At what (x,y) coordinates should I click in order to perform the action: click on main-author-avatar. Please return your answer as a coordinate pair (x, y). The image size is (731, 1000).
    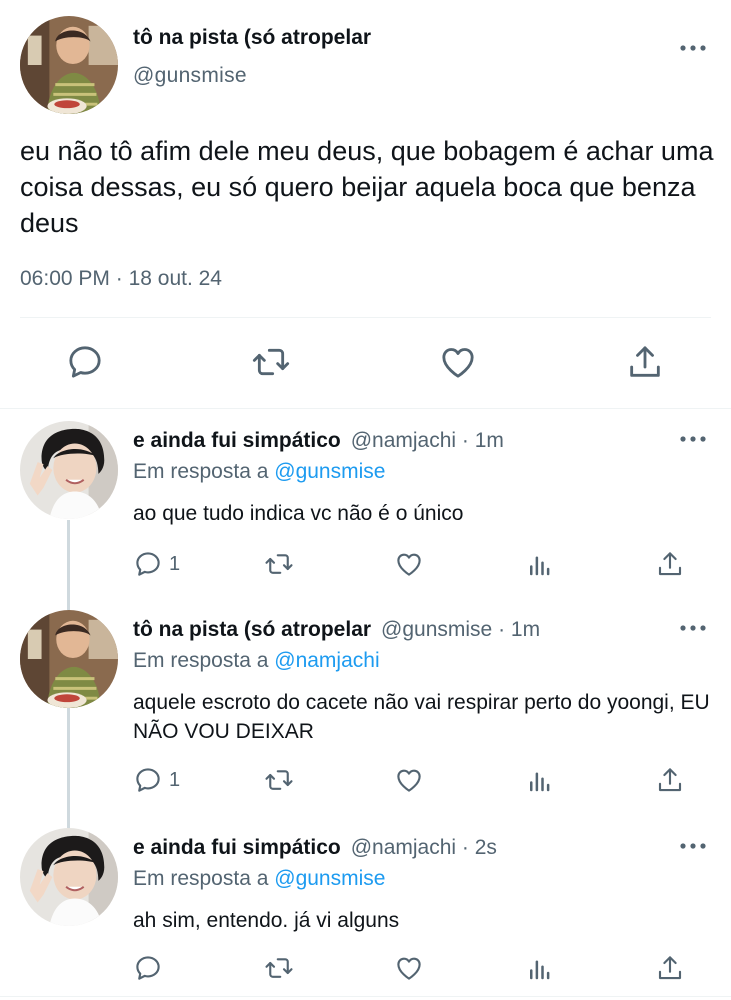
    Looking at the image, I should click on (69, 65).